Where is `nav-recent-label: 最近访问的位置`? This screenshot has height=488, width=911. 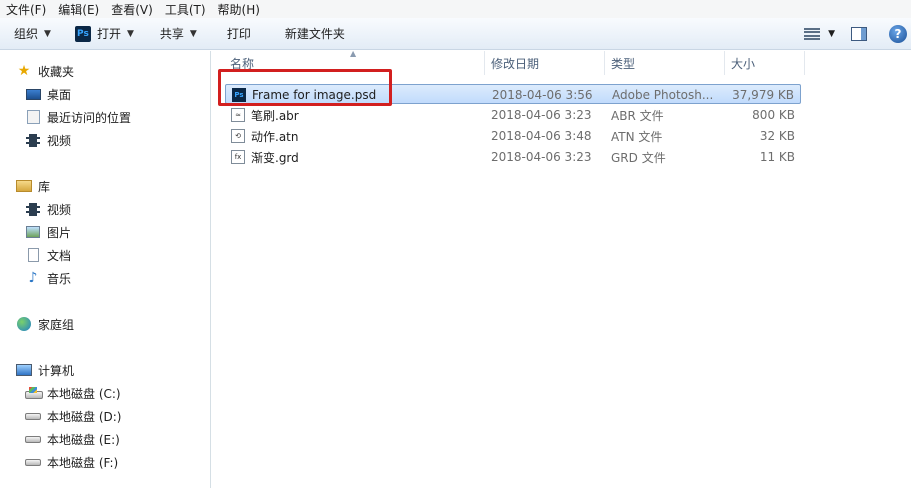
nav-recent-label: 最近访问的位置 is located at coordinates (89, 117).